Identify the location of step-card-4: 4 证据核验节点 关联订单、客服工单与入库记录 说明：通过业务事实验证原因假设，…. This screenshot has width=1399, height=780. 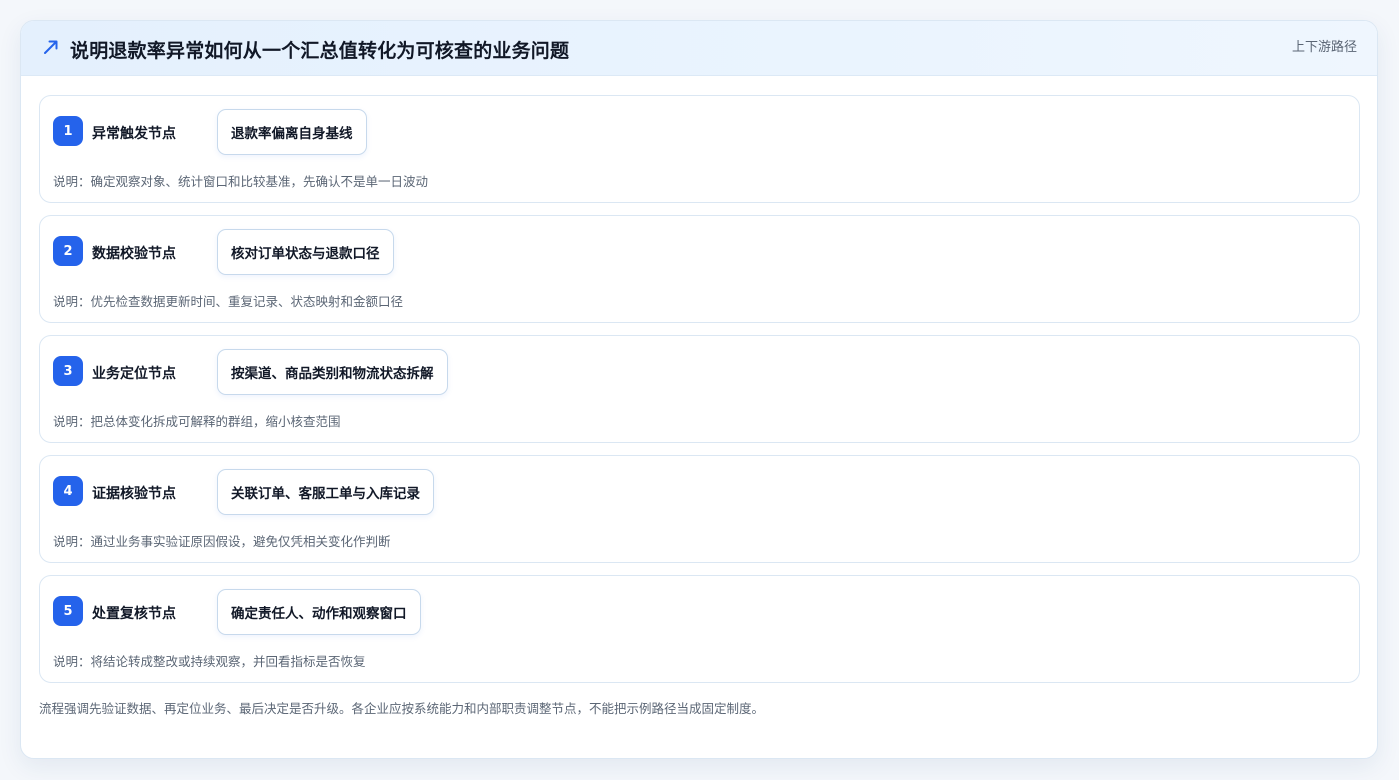
(699, 509).